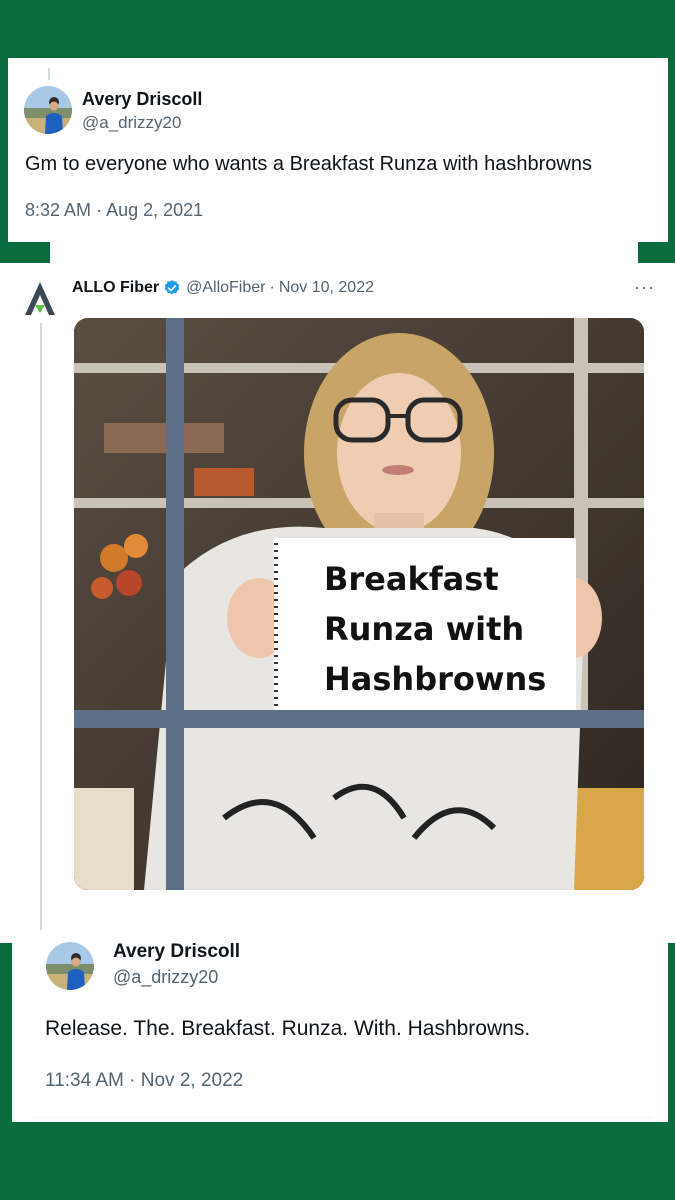 Image resolution: width=675 pixels, height=1200 pixels. I want to click on allo-logo-icon, so click(40, 299).